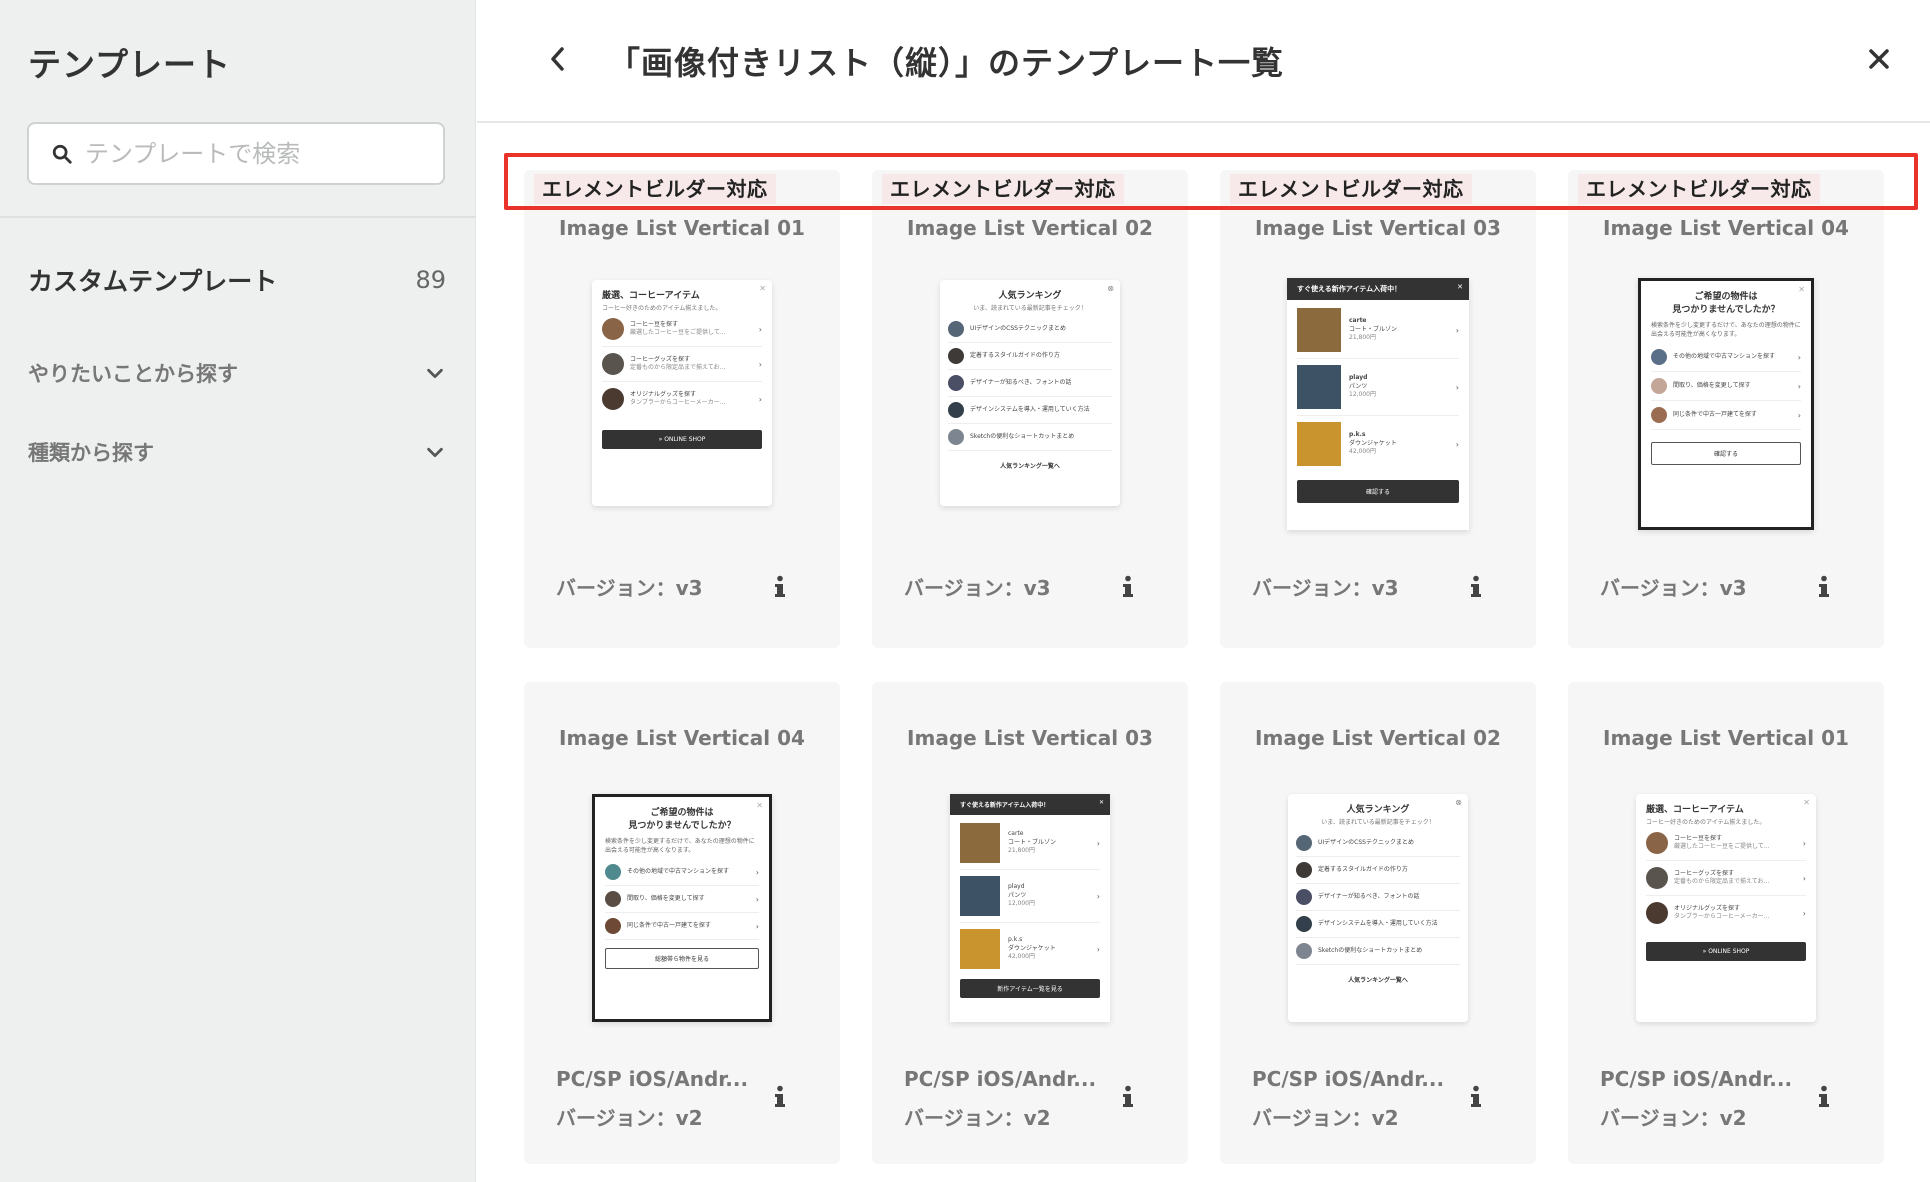 This screenshot has width=1930, height=1182. What do you see at coordinates (237, 280) in the screenshot?
I see `sidebar-item-custom-templates: カスタムテンプレート 89` at bounding box center [237, 280].